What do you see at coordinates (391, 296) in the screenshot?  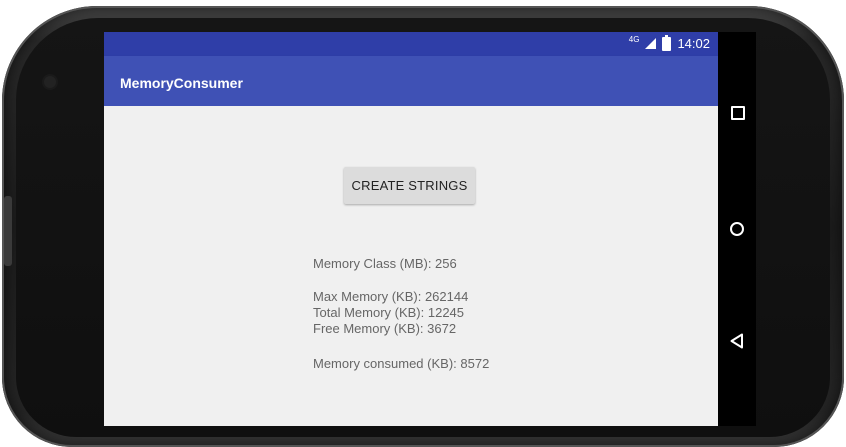 I see `max-memory-text: Max Memory (KB): 262144` at bounding box center [391, 296].